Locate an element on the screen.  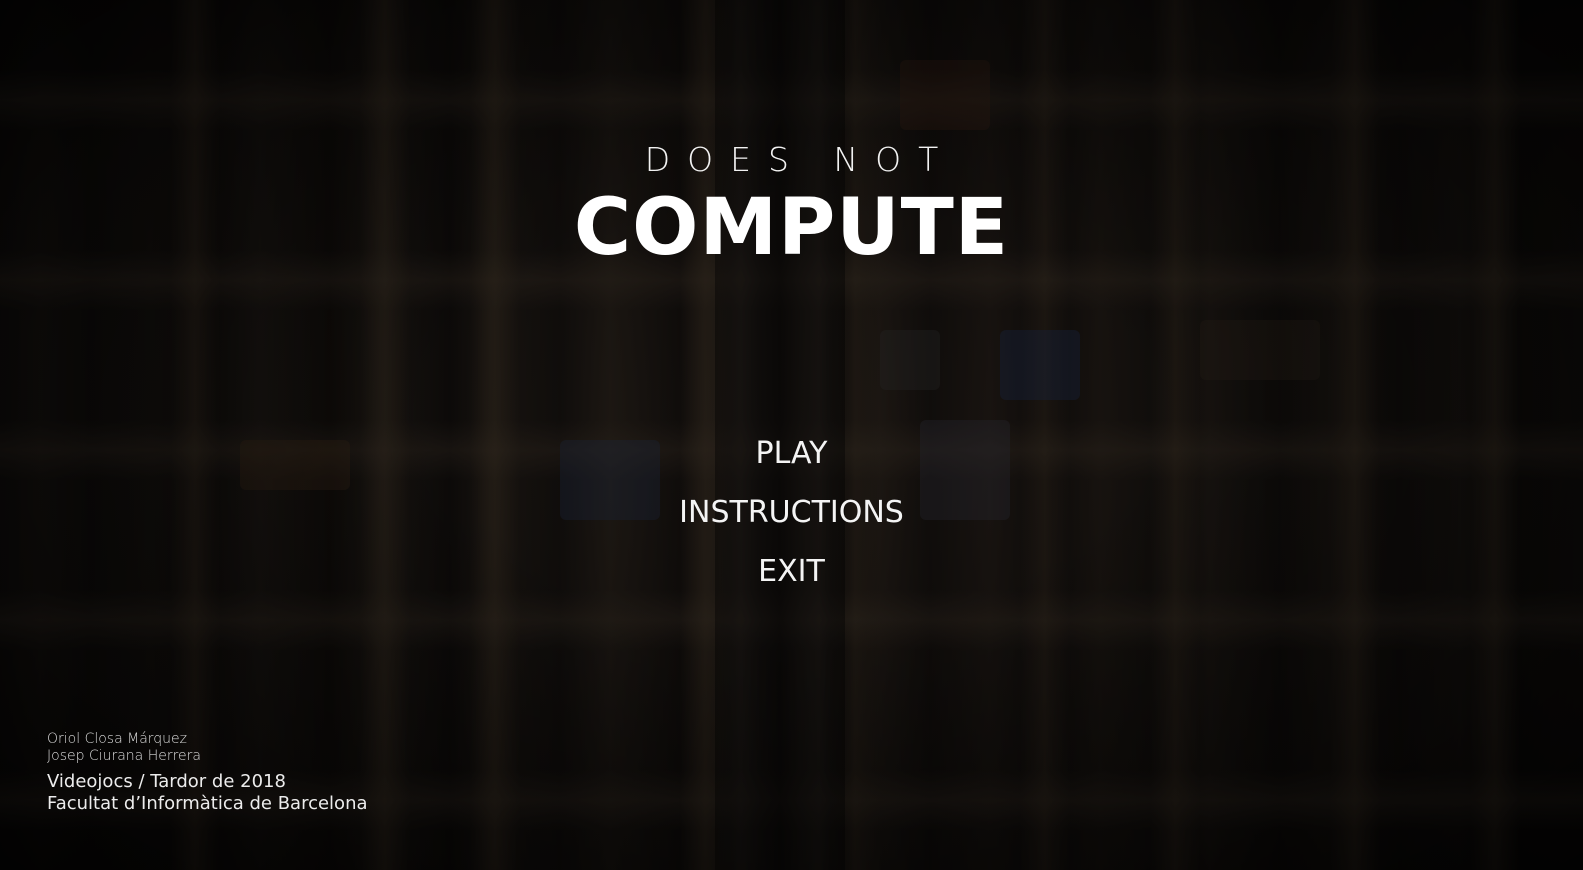
credit-course: Videojocs / Tardor de 2018 is located at coordinates (166, 781).